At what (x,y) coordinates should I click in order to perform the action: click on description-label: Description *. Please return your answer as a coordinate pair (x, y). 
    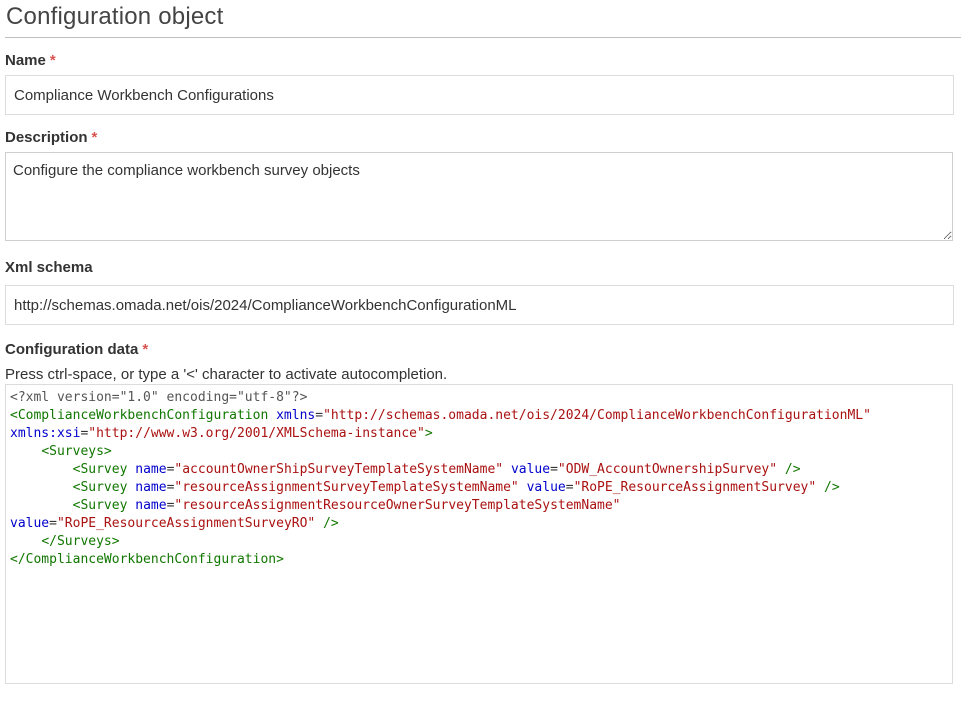
    Looking at the image, I should click on (51, 137).